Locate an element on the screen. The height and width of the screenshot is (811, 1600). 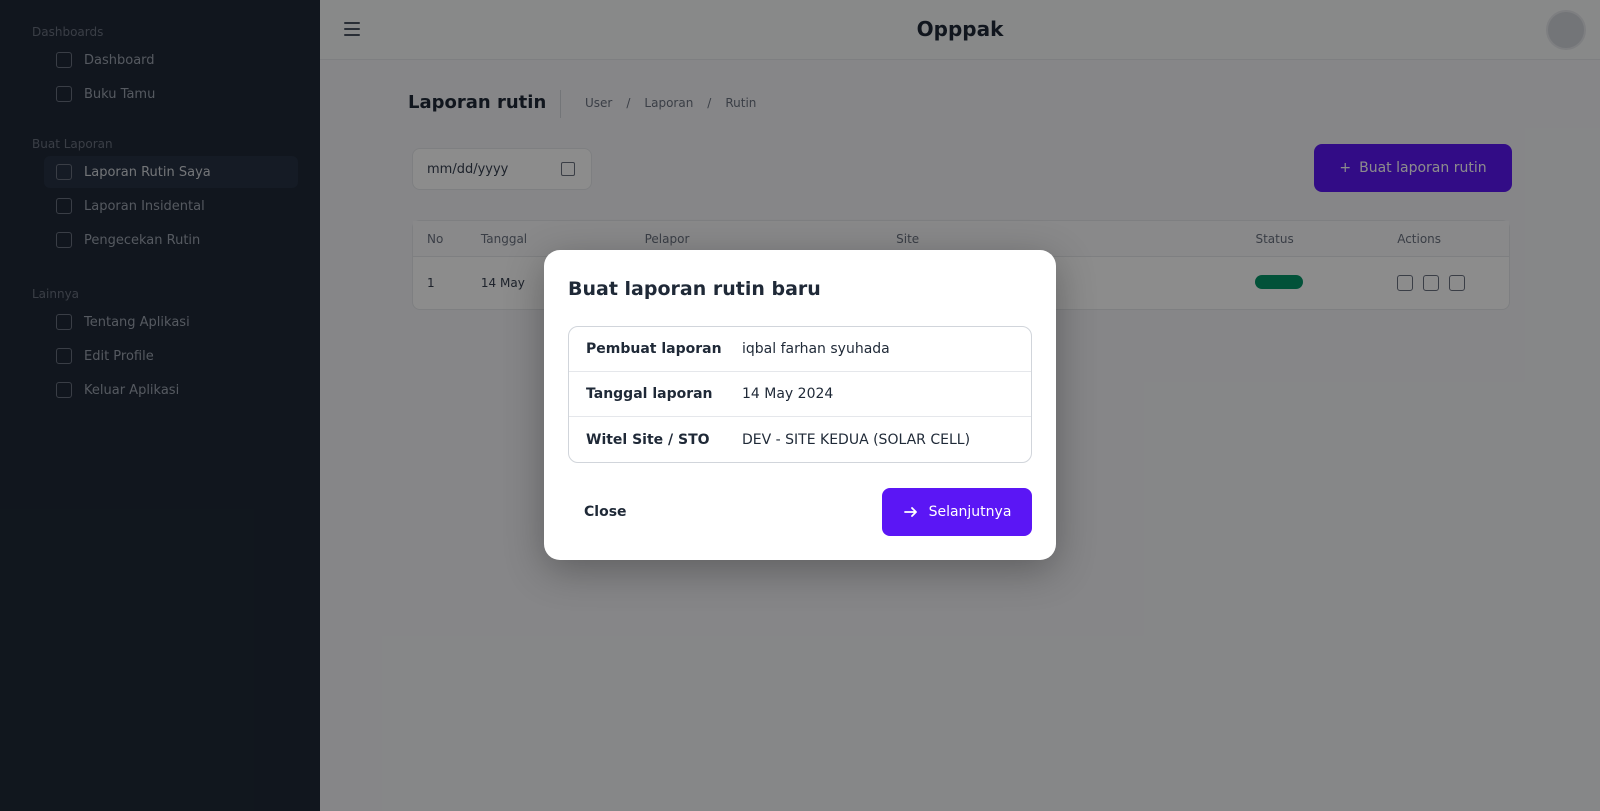
next-button: Selanjutnya is located at coordinates (957, 512).